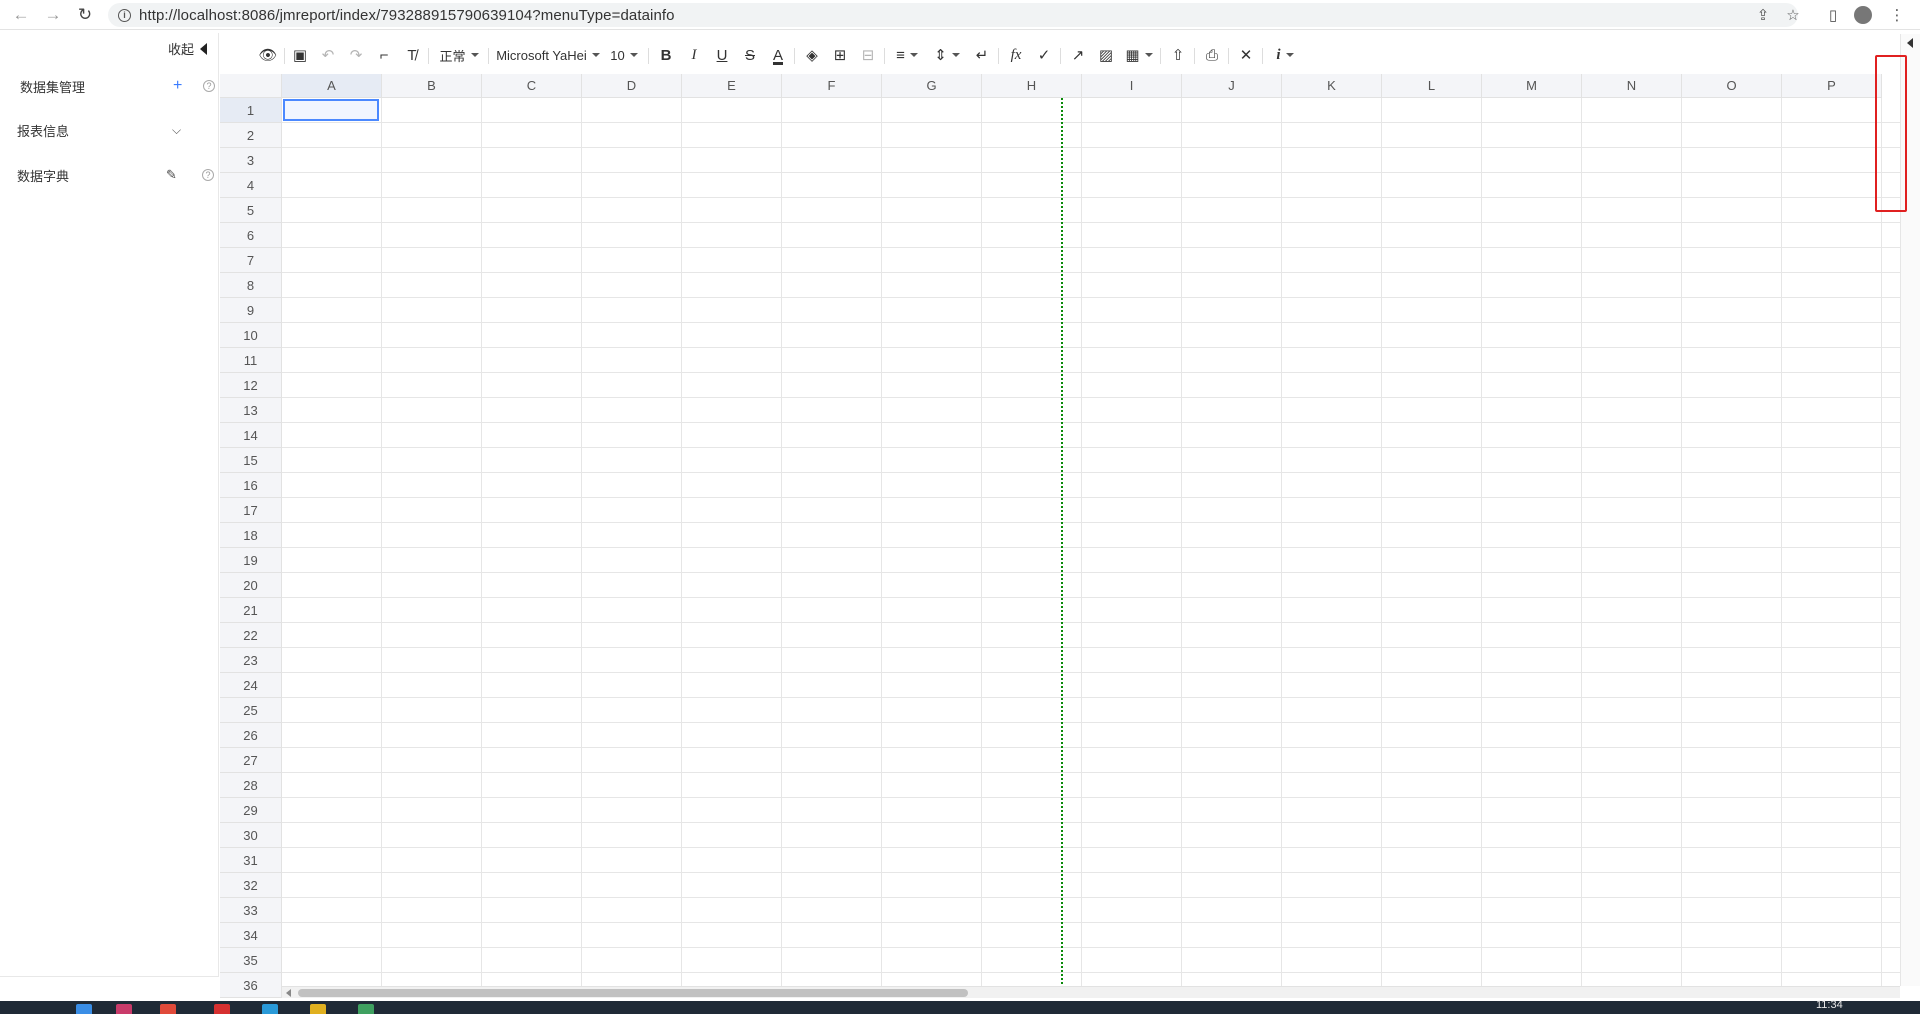 The image size is (1920, 1014). Describe the element at coordinates (1106, 55) in the screenshot. I see `image-icon: ▨` at that location.